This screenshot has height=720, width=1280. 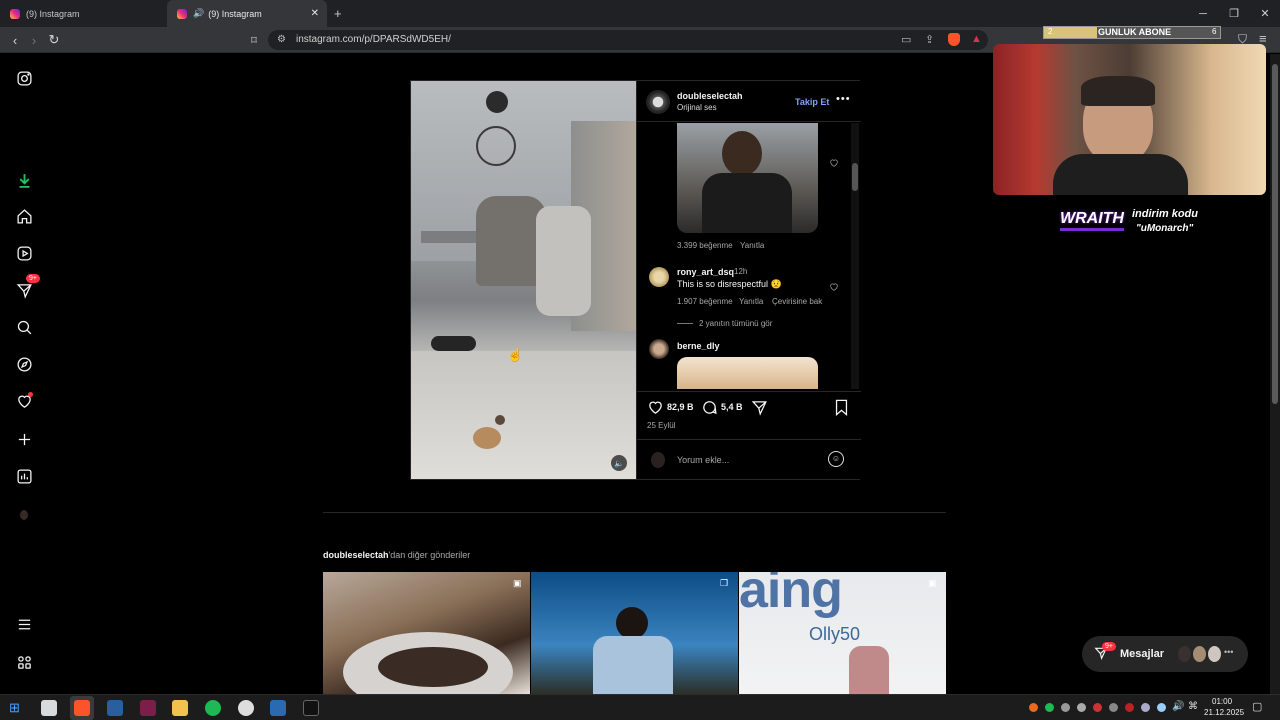 I want to click on also-from-meta-icon, so click(x=24, y=662).